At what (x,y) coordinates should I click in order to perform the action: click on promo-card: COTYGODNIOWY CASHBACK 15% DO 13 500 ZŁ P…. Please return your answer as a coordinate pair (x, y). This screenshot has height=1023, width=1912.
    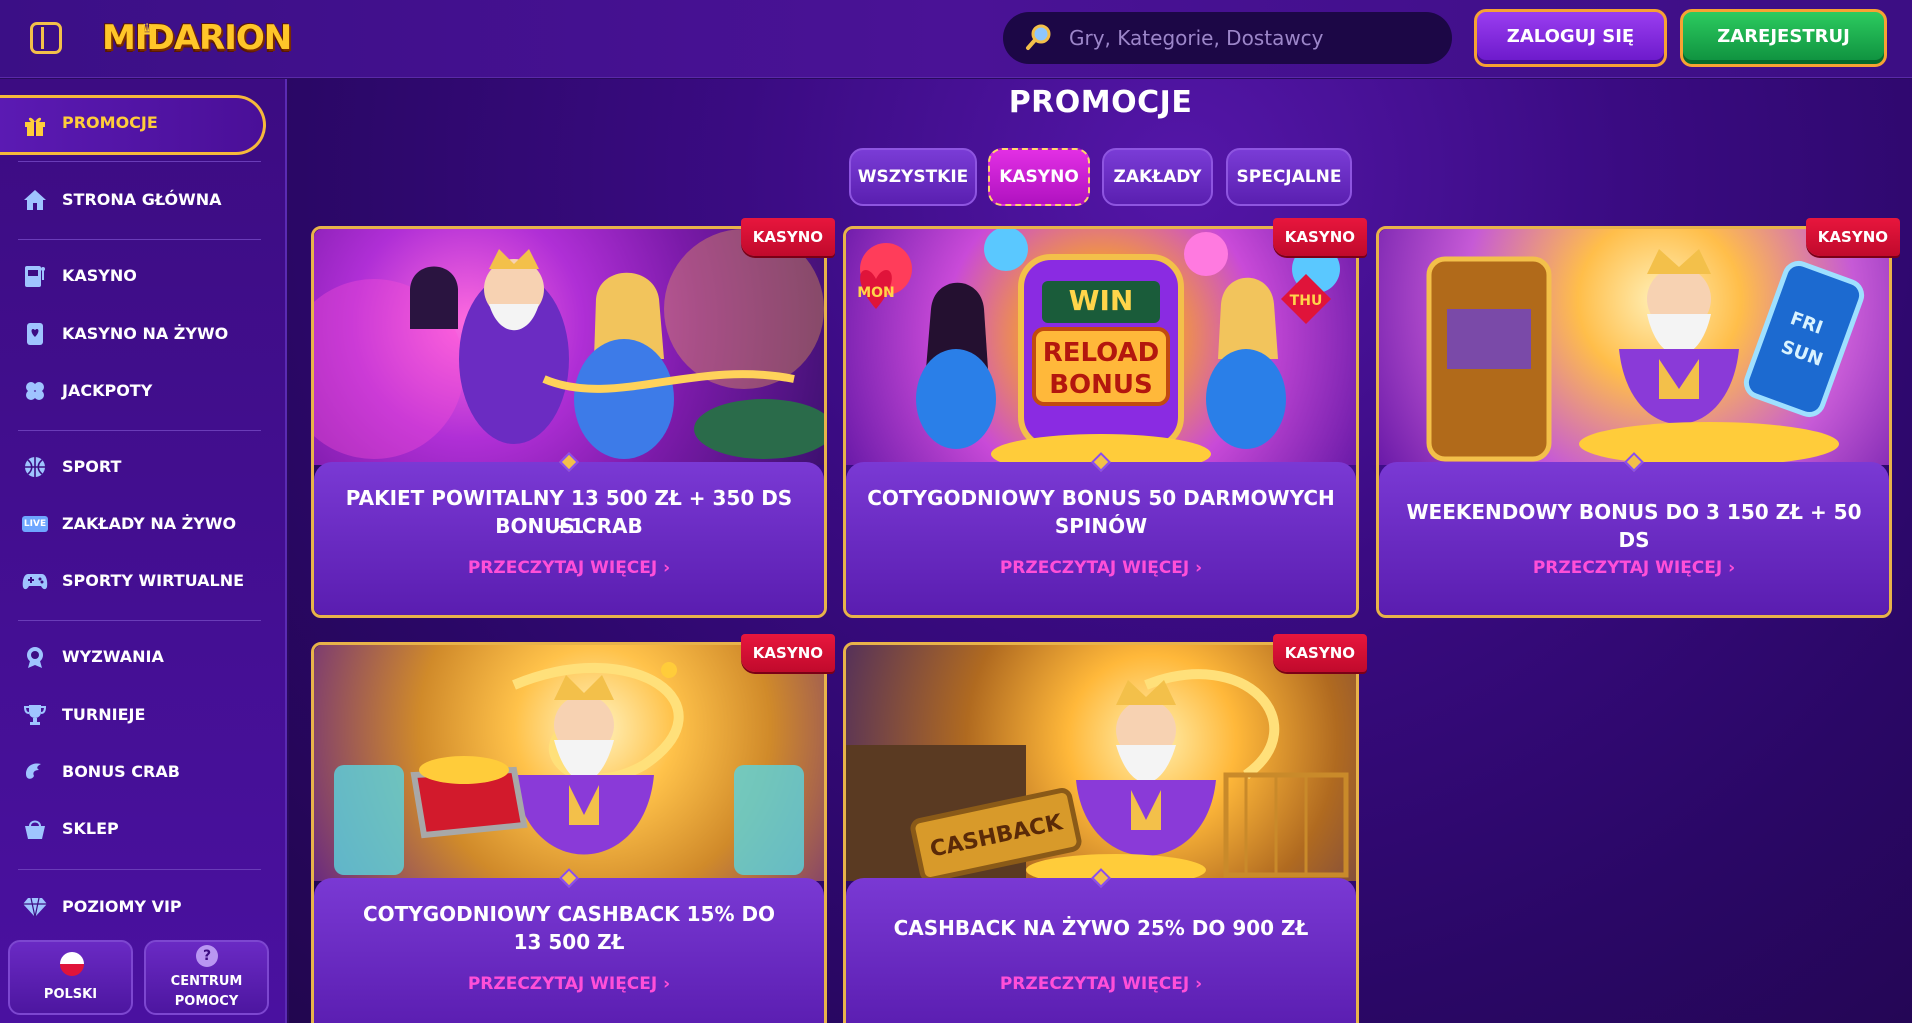
    Looking at the image, I should click on (573, 828).